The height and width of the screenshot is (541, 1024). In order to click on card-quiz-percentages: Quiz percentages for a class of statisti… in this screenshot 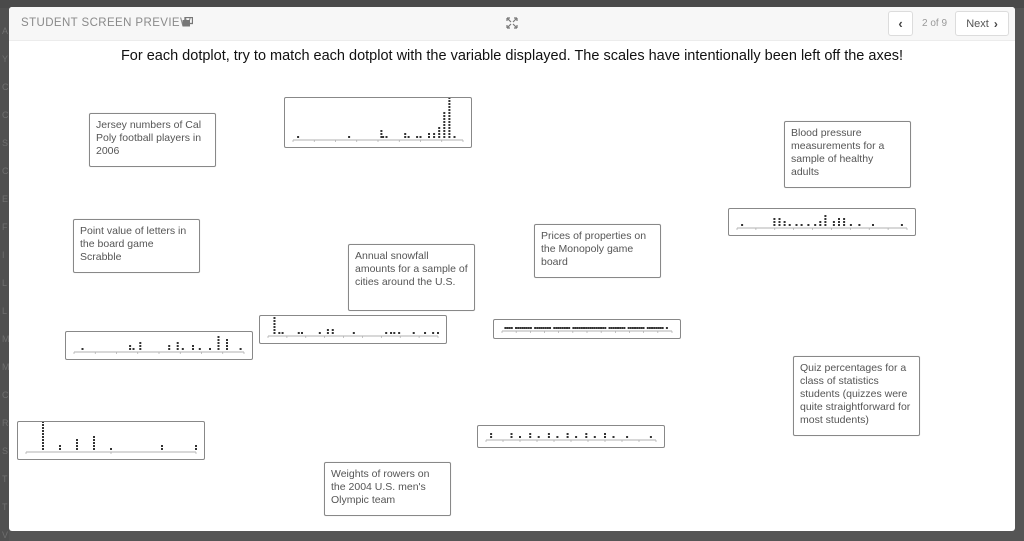, I will do `click(856, 396)`.